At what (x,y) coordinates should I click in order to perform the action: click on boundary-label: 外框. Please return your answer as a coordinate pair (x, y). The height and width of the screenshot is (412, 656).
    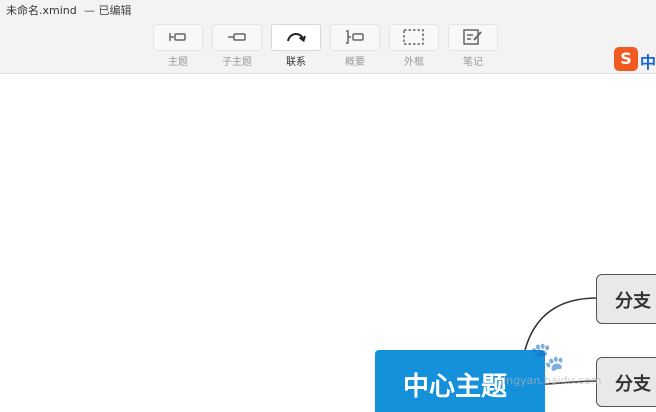
    Looking at the image, I should click on (414, 62).